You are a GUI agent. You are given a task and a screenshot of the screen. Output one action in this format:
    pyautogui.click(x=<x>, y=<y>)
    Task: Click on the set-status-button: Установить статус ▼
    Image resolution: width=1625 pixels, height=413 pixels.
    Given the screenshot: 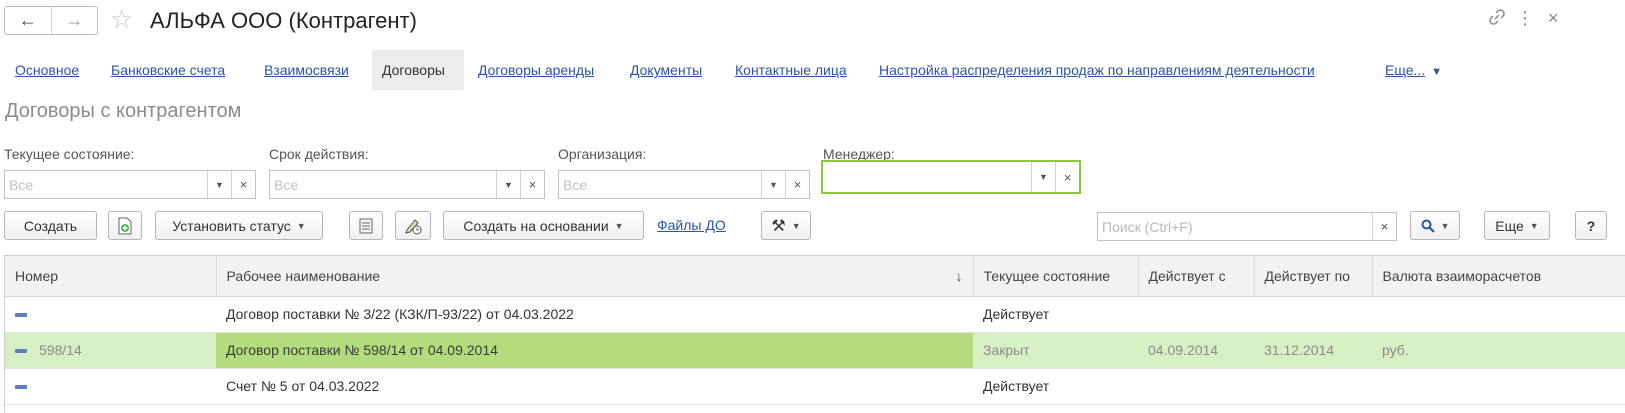 What is the action you would take?
    pyautogui.click(x=239, y=225)
    